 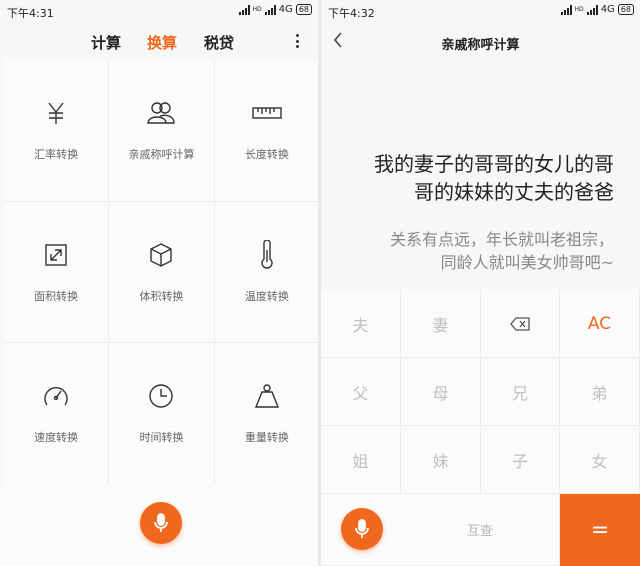 I want to click on key-husband: 夫, so click(x=361, y=324).